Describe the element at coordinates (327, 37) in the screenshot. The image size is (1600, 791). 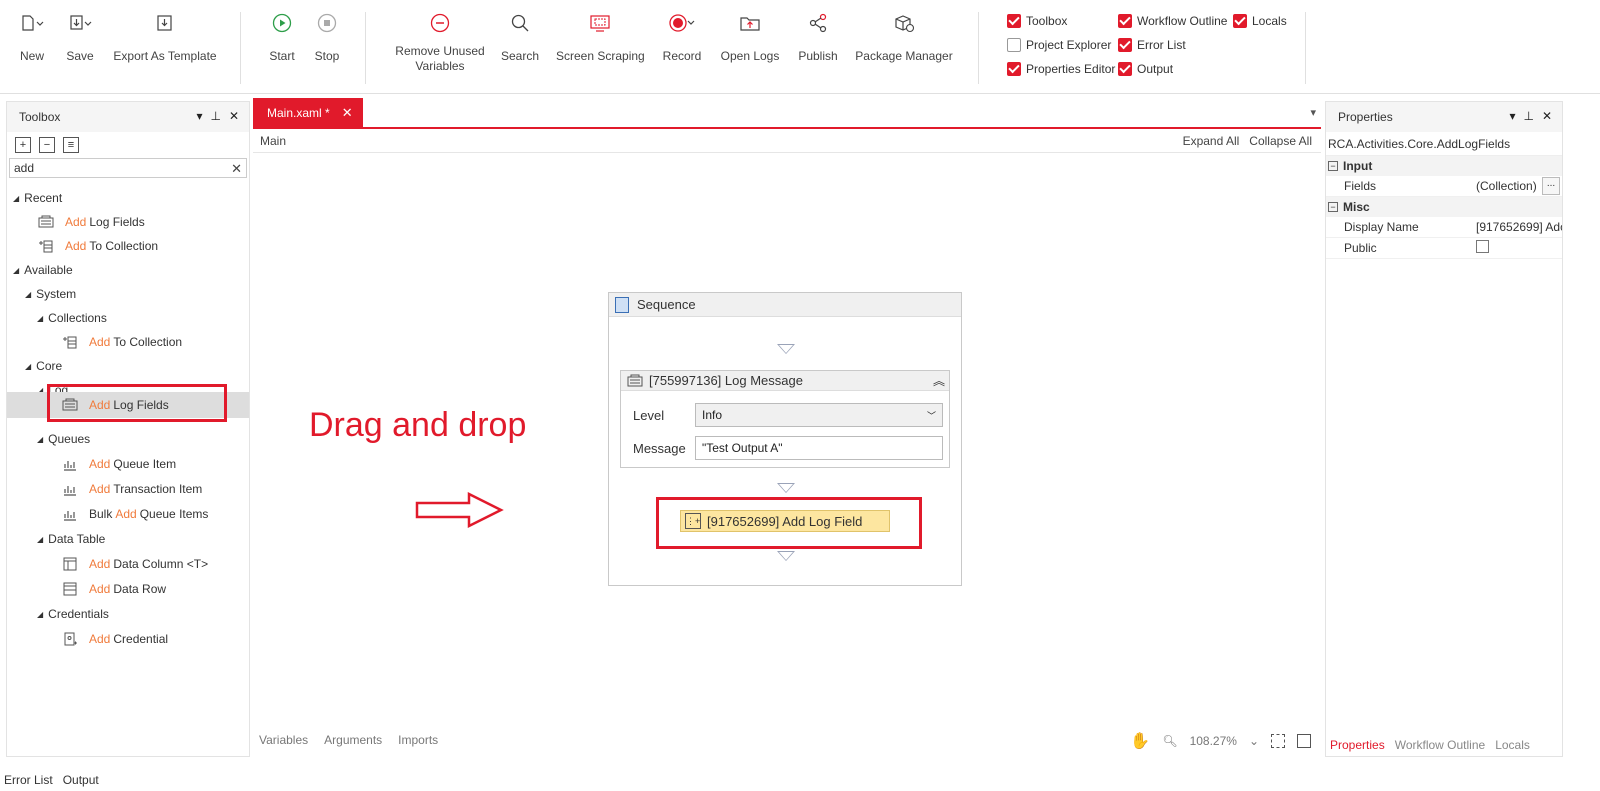
I see `stop-button: Stop` at that location.